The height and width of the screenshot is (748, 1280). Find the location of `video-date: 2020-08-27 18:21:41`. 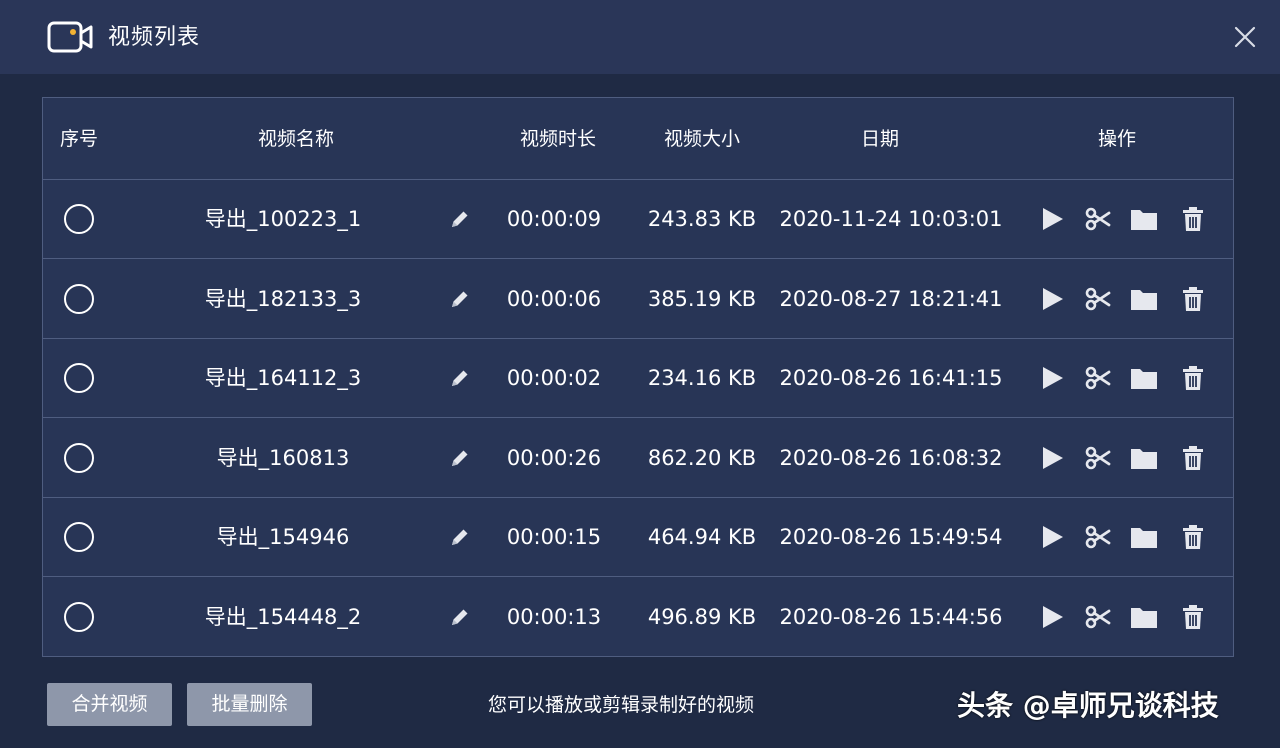

video-date: 2020-08-27 18:21:41 is located at coordinates (891, 298).